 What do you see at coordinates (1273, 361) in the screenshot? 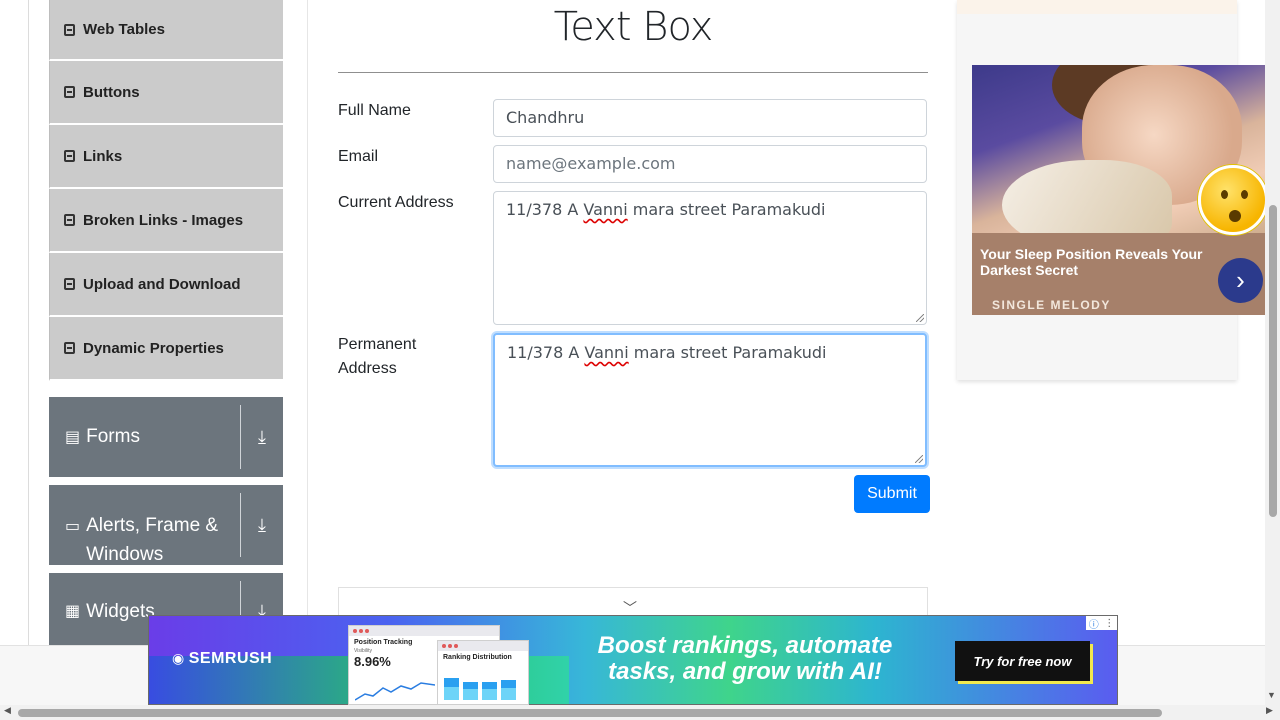
I see `vertical-scroll-thumb` at bounding box center [1273, 361].